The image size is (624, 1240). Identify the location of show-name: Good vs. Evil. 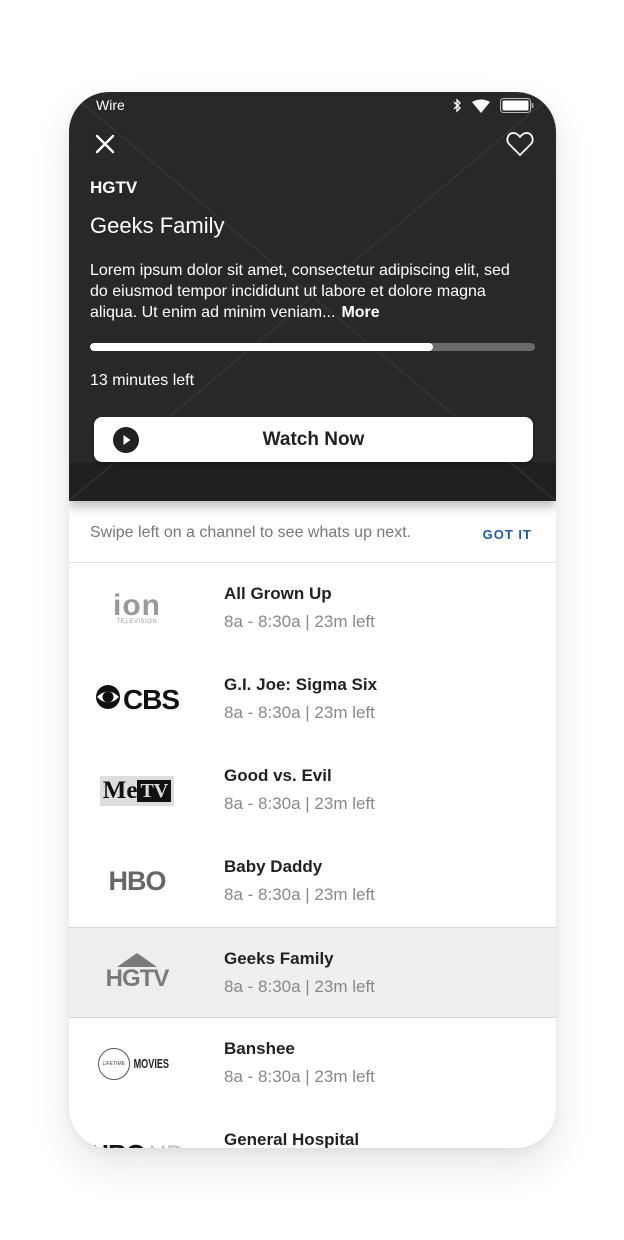
(278, 775).